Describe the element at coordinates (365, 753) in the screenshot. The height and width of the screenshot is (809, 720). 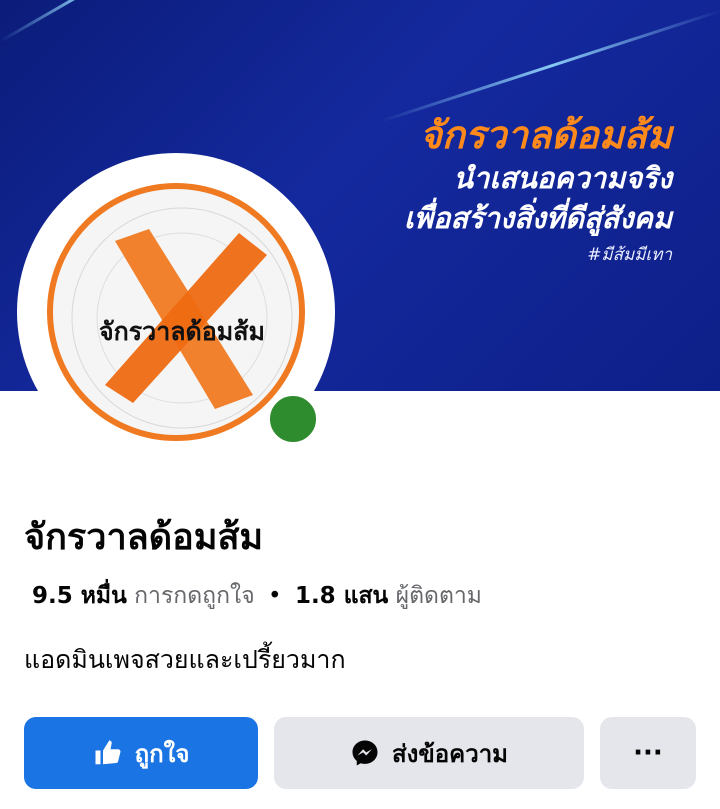
I see `messenger-icon` at that location.